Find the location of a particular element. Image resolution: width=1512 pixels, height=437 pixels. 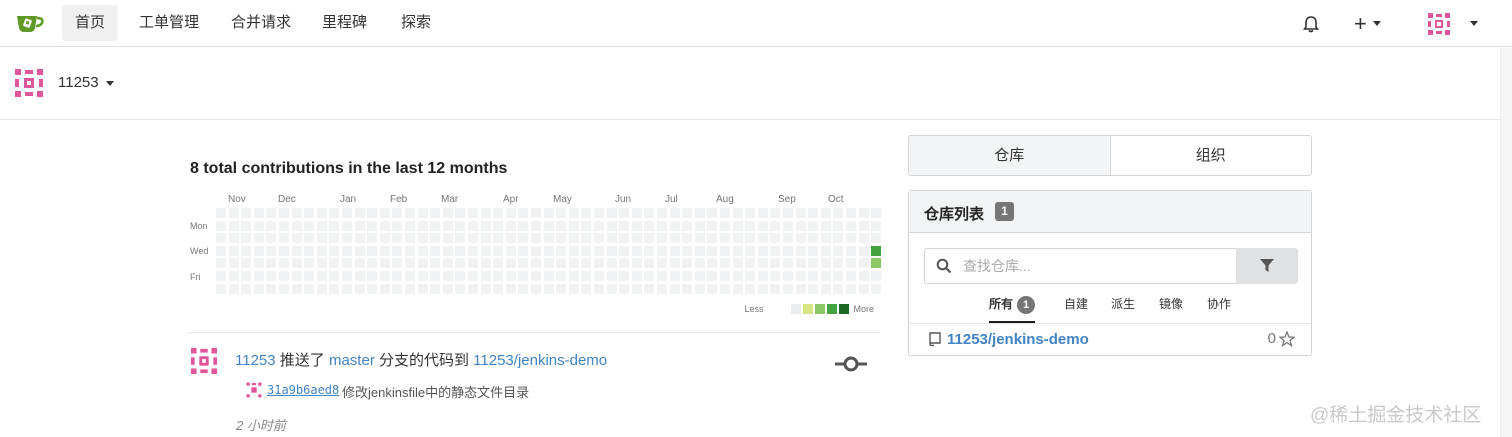

filter-tab-sources: 自建 is located at coordinates (1076, 308).